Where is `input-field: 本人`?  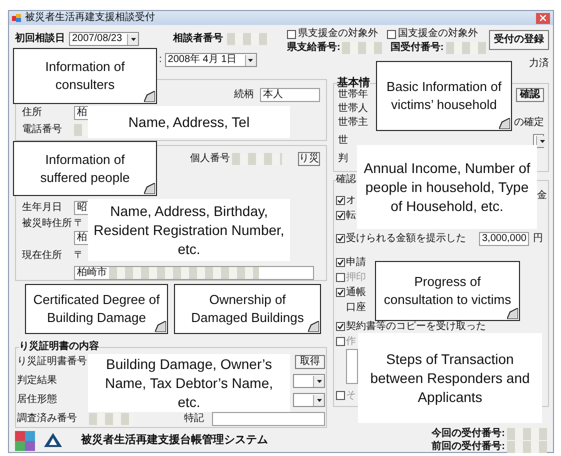 input-field: 本人 is located at coordinates (290, 95).